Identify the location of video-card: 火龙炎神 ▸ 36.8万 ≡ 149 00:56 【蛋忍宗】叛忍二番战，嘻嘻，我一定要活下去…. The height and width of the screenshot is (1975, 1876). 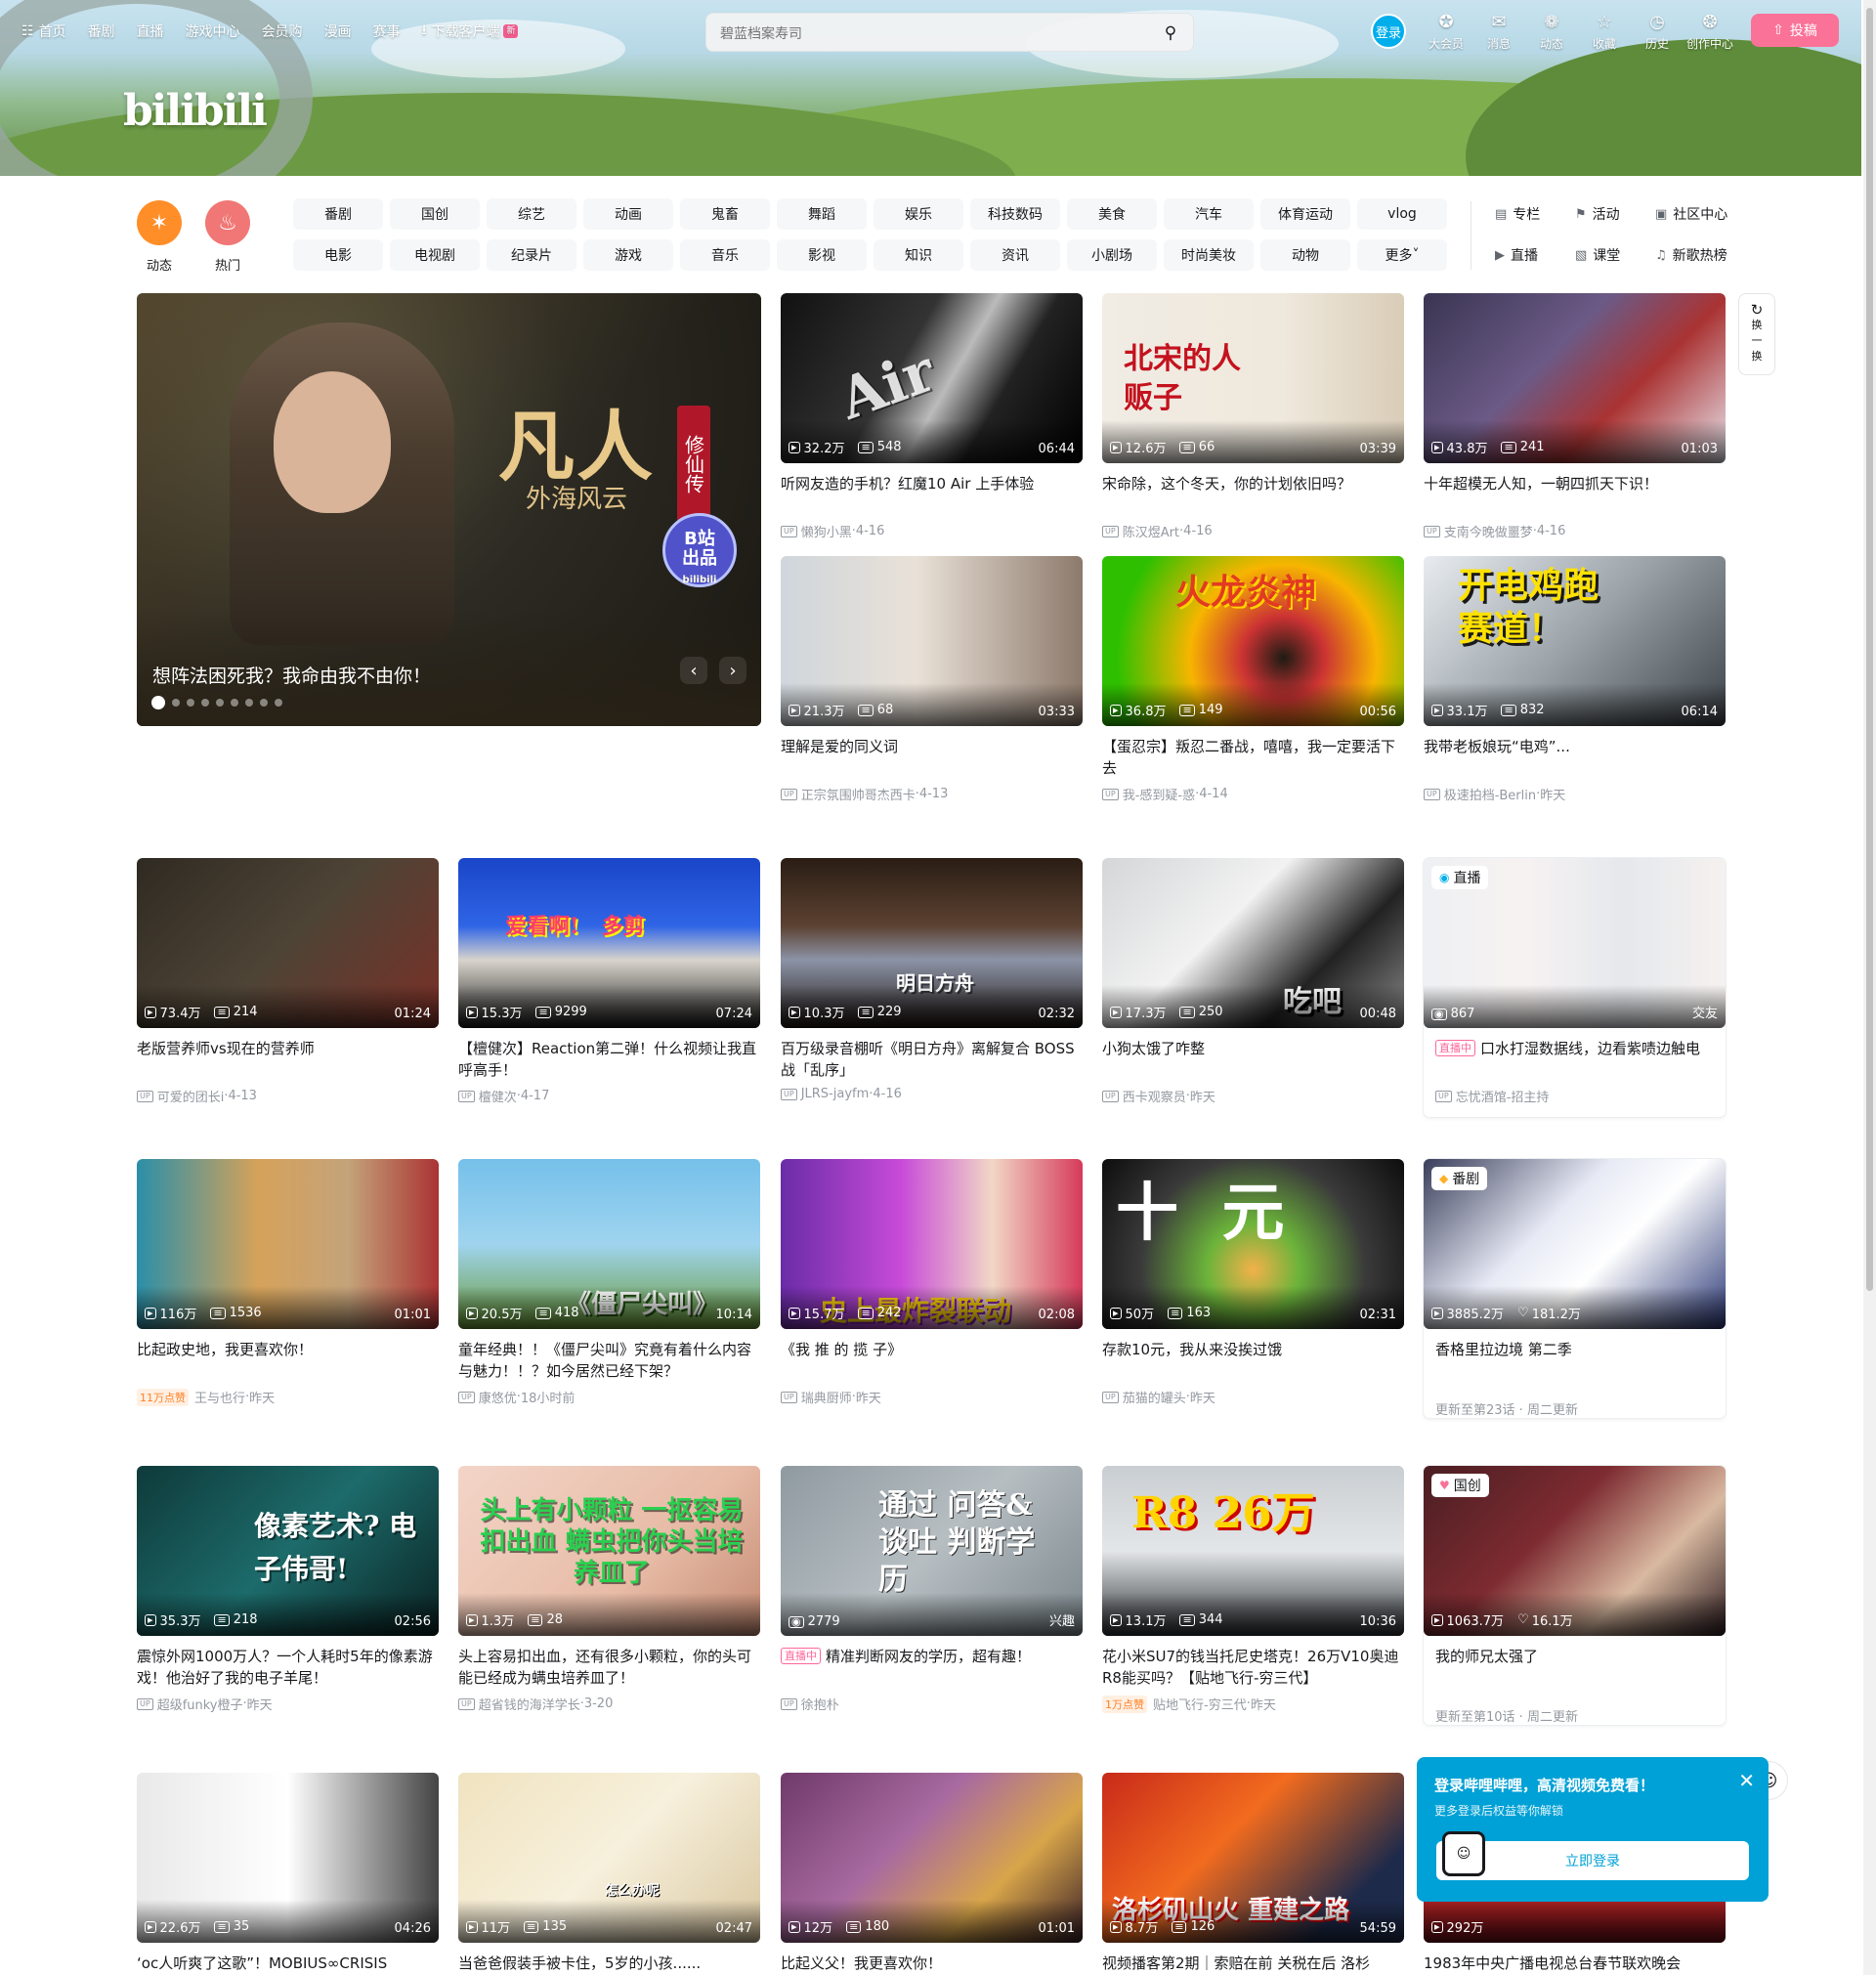
(1253, 680).